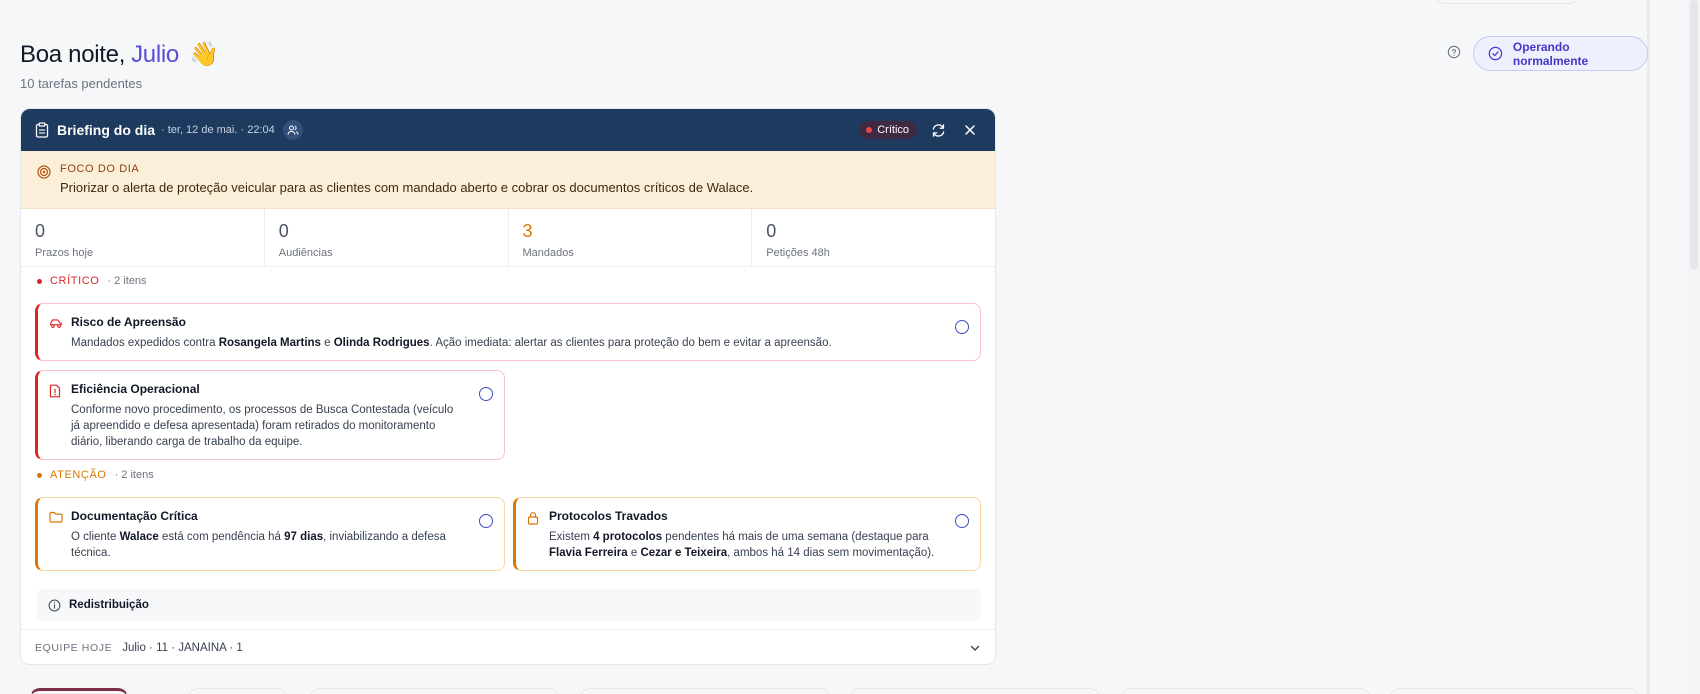 The image size is (1700, 694). What do you see at coordinates (684, 553) in the screenshot?
I see `highlighted-name: Cezar e Teixeira` at bounding box center [684, 553].